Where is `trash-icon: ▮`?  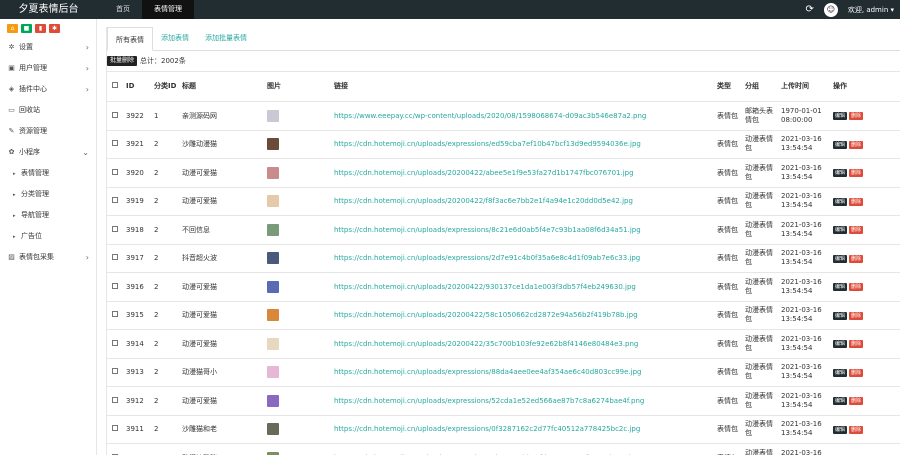
trash-icon: ▮ is located at coordinates (40, 28).